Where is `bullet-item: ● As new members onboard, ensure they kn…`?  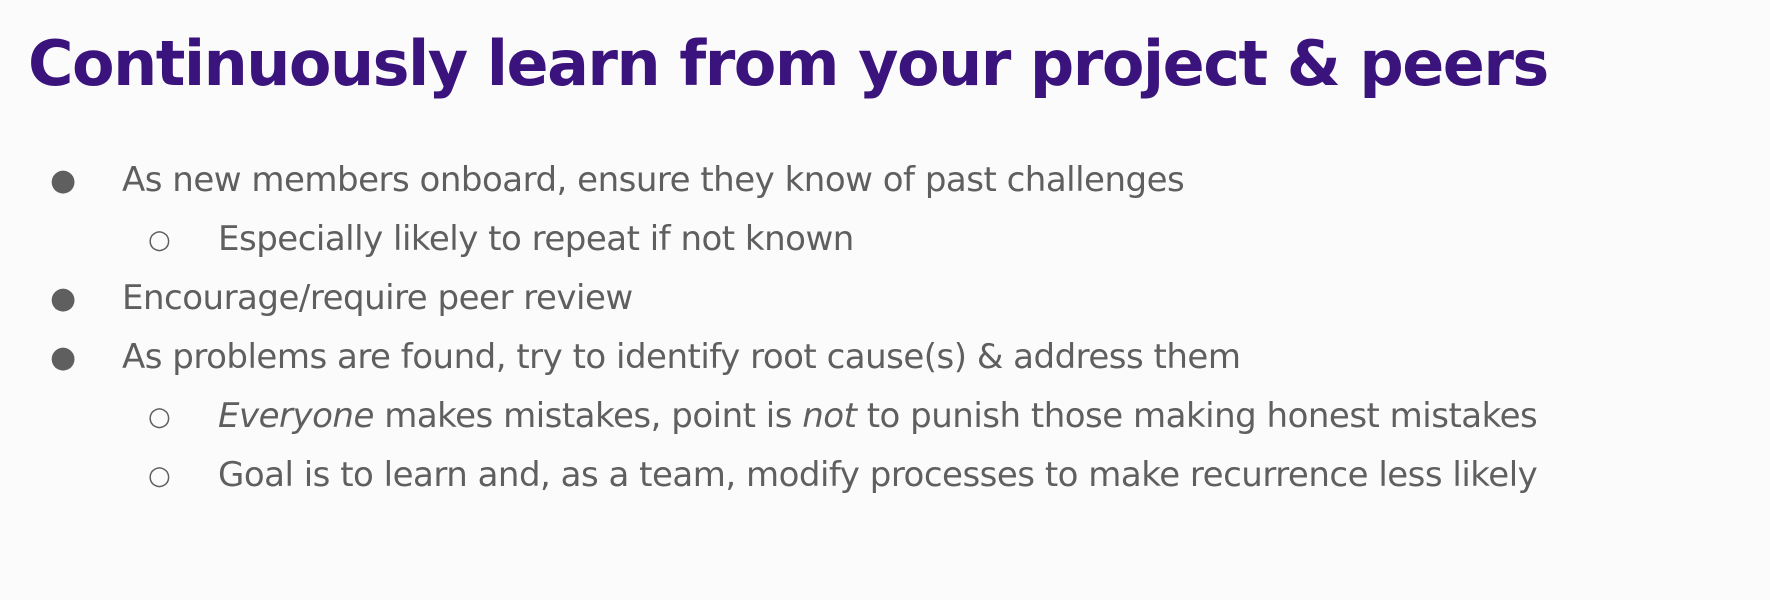 bullet-item: ● As new members onboard, ensure they kn… is located at coordinates (885, 189).